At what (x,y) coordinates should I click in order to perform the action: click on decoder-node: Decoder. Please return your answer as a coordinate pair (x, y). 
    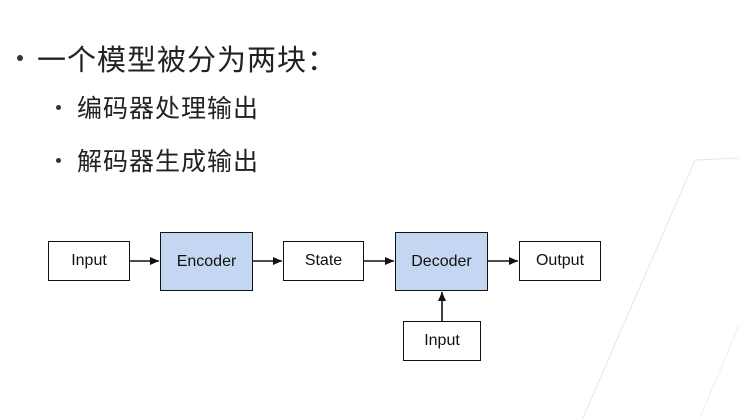
    Looking at the image, I should click on (441, 261).